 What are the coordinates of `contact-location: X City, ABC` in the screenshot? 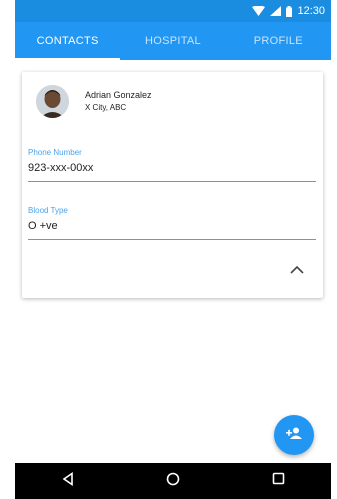 It's located at (106, 107).